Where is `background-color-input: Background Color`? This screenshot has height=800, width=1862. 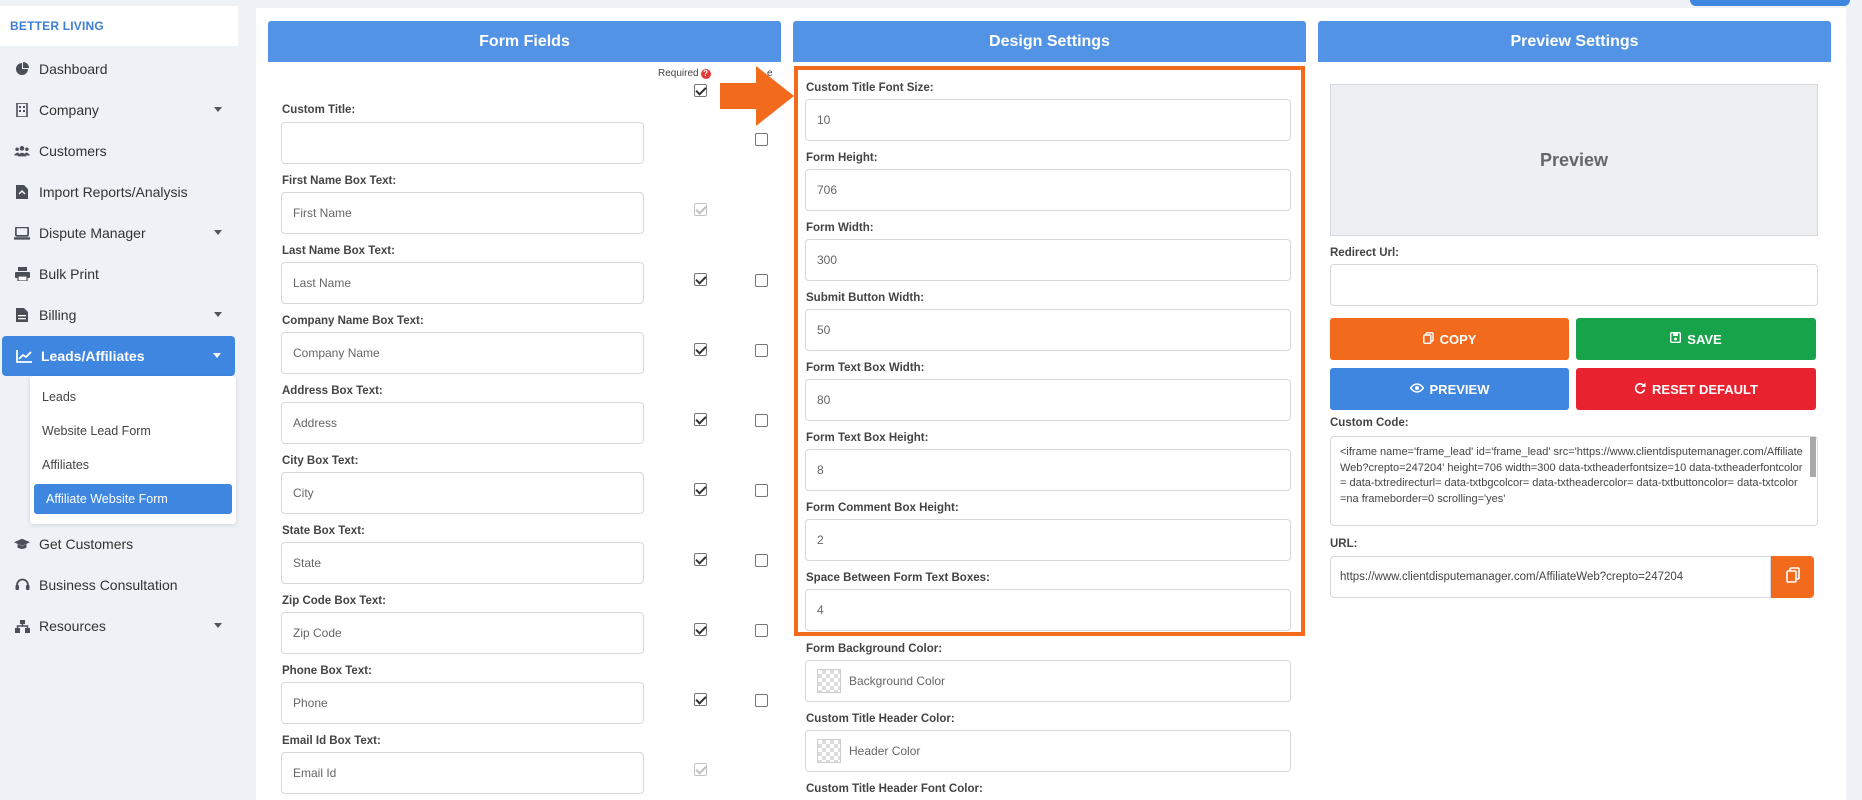
background-color-input: Background Color is located at coordinates (1048, 681).